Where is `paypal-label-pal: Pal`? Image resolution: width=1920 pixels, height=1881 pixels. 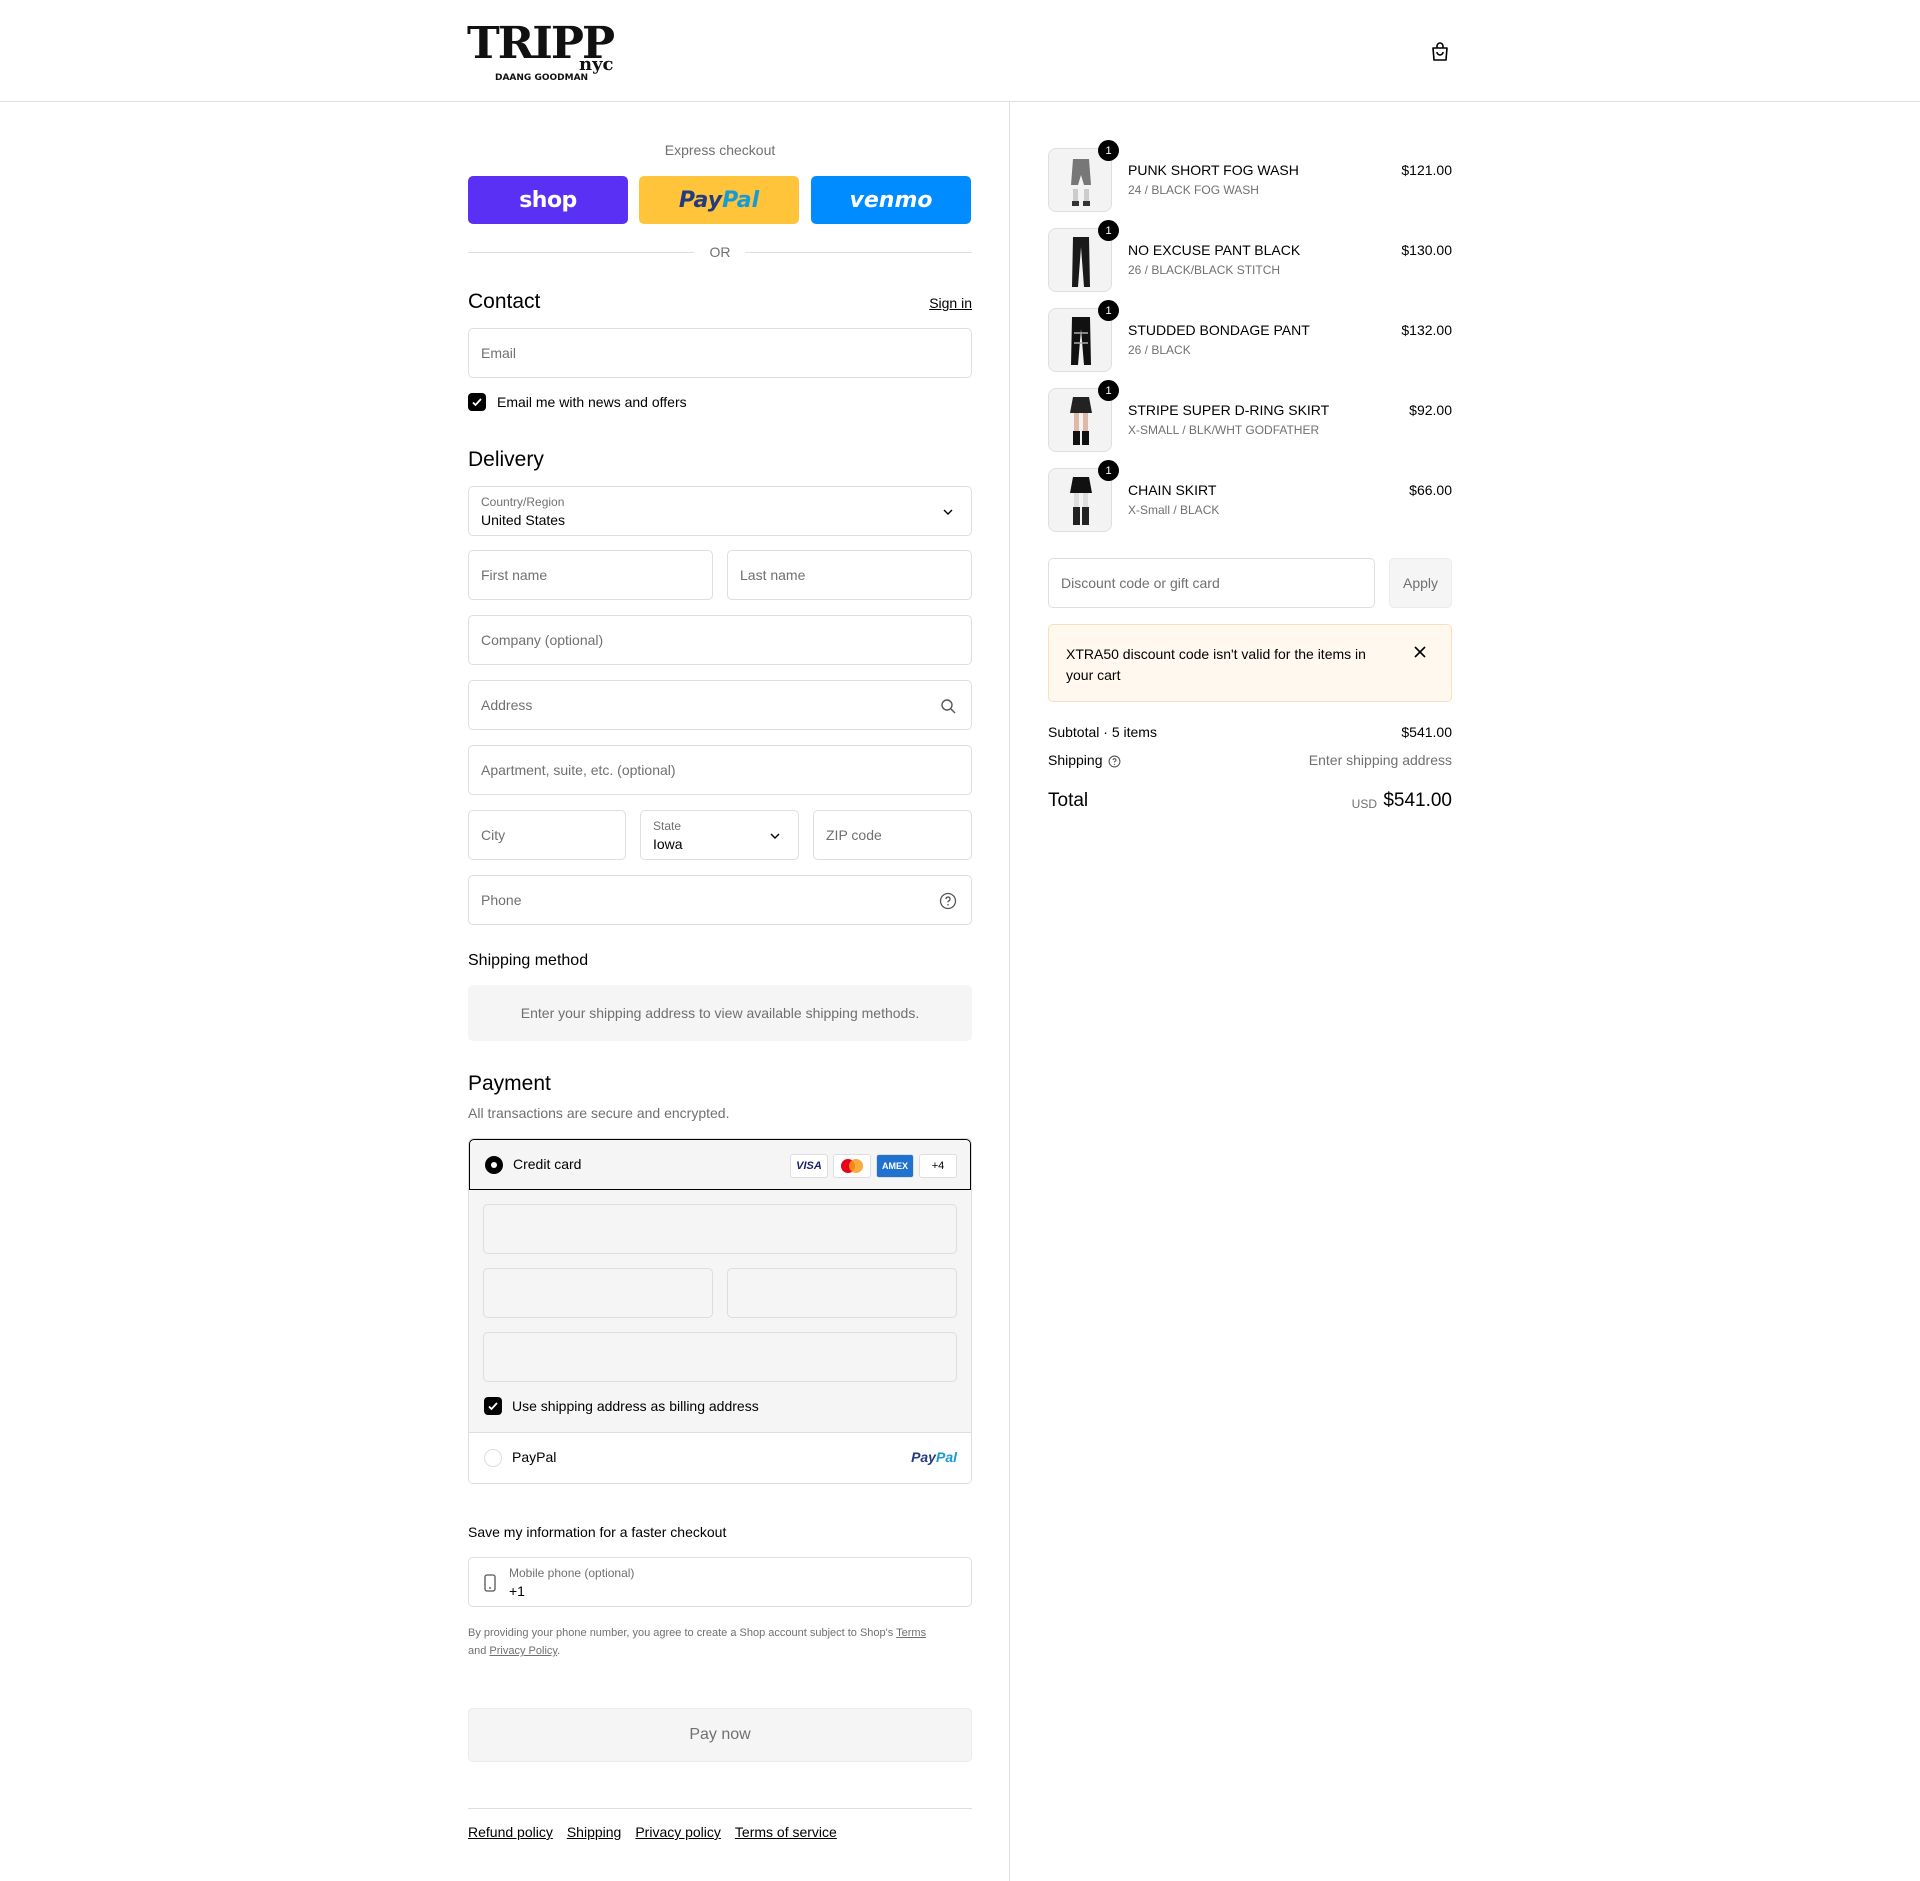 paypal-label-pal: Pal is located at coordinates (741, 200).